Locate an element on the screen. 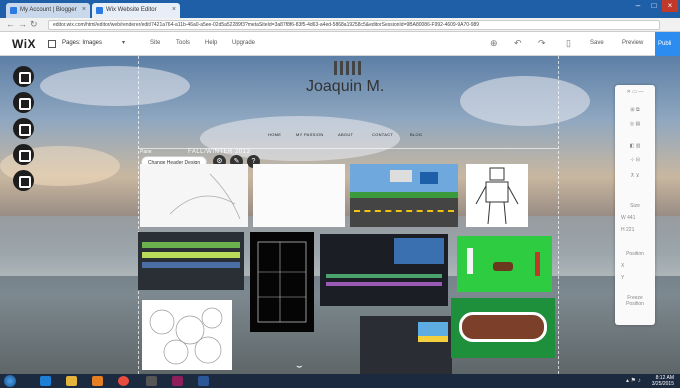 This screenshot has width=680, height=388. site-nav-my-passion: MY PASSION is located at coordinates (310, 134).